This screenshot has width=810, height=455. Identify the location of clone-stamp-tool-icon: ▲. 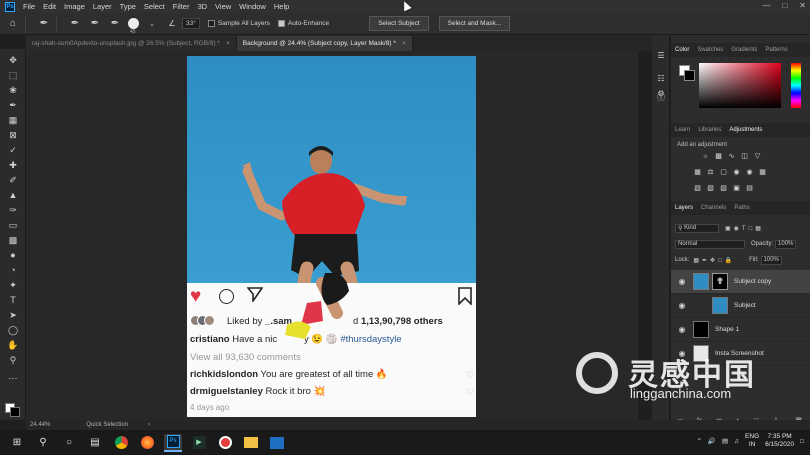
(13, 195).